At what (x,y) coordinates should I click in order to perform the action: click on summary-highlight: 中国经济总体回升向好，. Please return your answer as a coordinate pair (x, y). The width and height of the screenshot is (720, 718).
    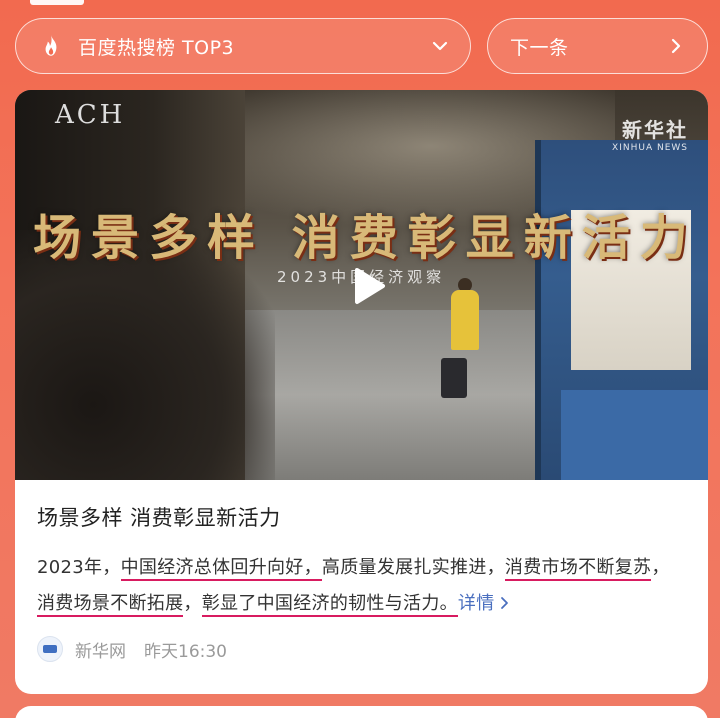
    Looking at the image, I should click on (221, 569).